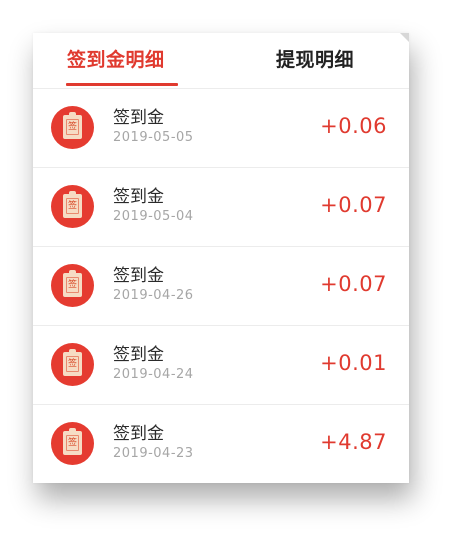 Image resolution: width=472 pixels, height=545 pixels. I want to click on tab-withdrawal-details: 提现明细, so click(315, 58).